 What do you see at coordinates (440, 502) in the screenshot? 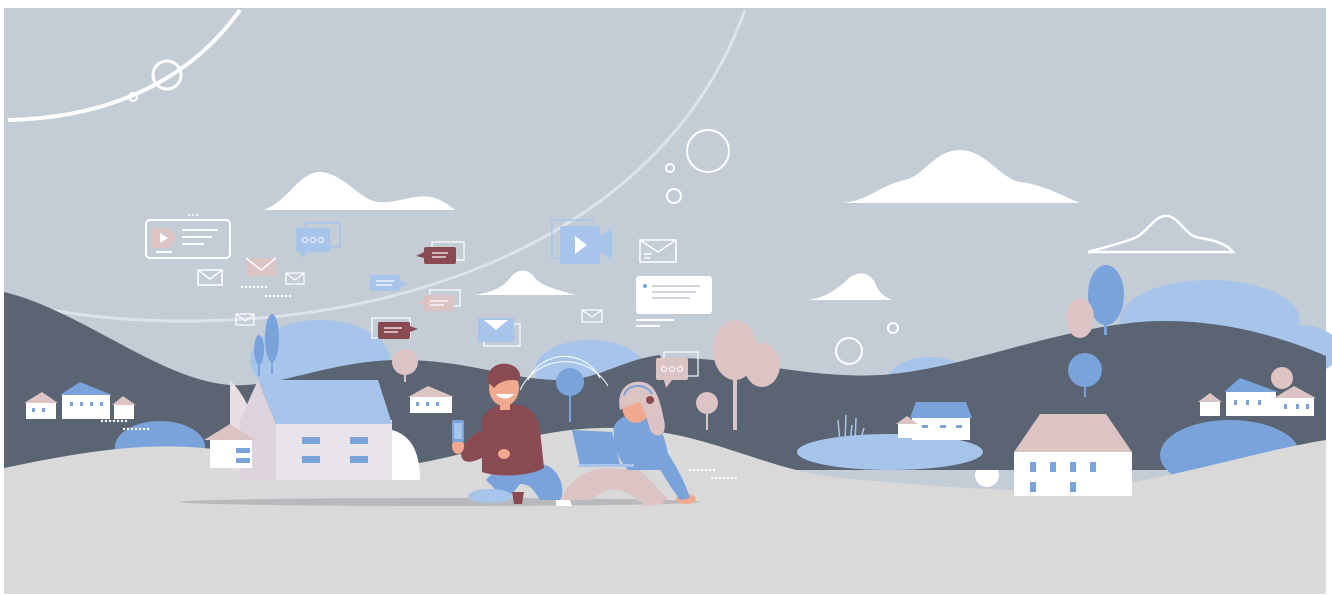
I see `ground-shadow` at bounding box center [440, 502].